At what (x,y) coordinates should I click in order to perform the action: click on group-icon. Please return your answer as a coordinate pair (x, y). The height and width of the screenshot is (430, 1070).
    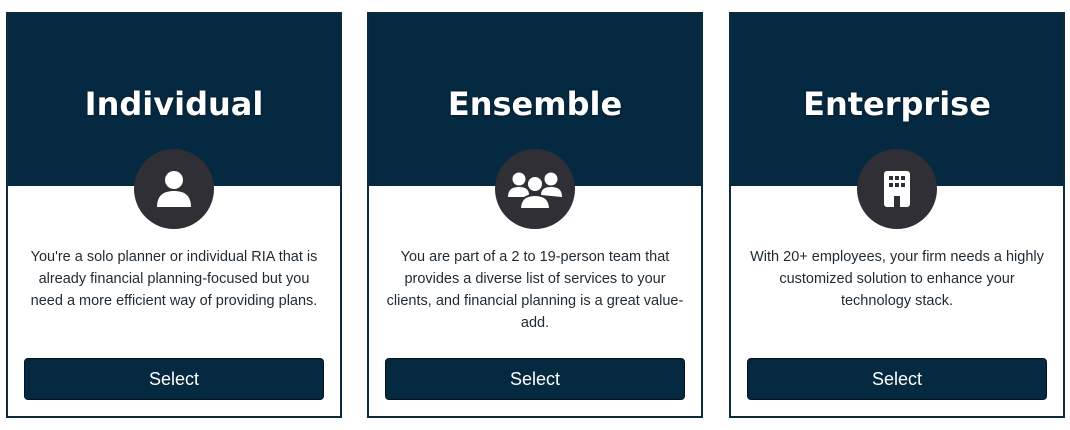
    Looking at the image, I should click on (535, 189).